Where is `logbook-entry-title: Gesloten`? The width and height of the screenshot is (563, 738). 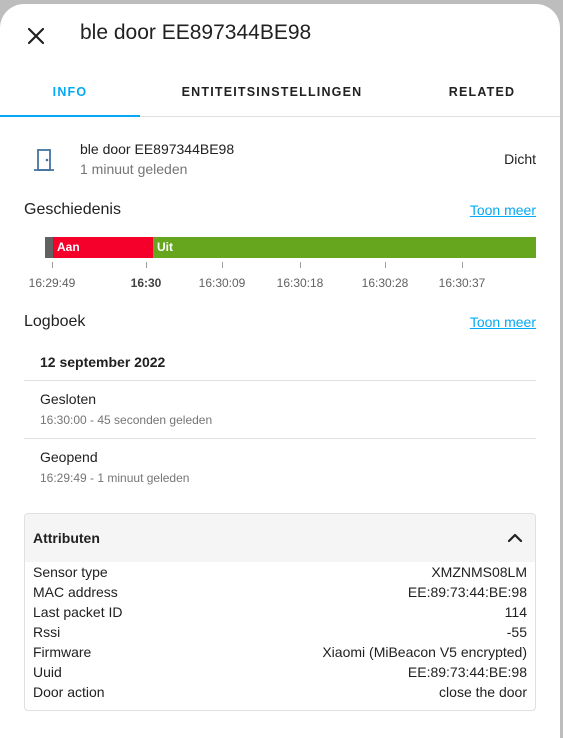 logbook-entry-title: Gesloten is located at coordinates (68, 399).